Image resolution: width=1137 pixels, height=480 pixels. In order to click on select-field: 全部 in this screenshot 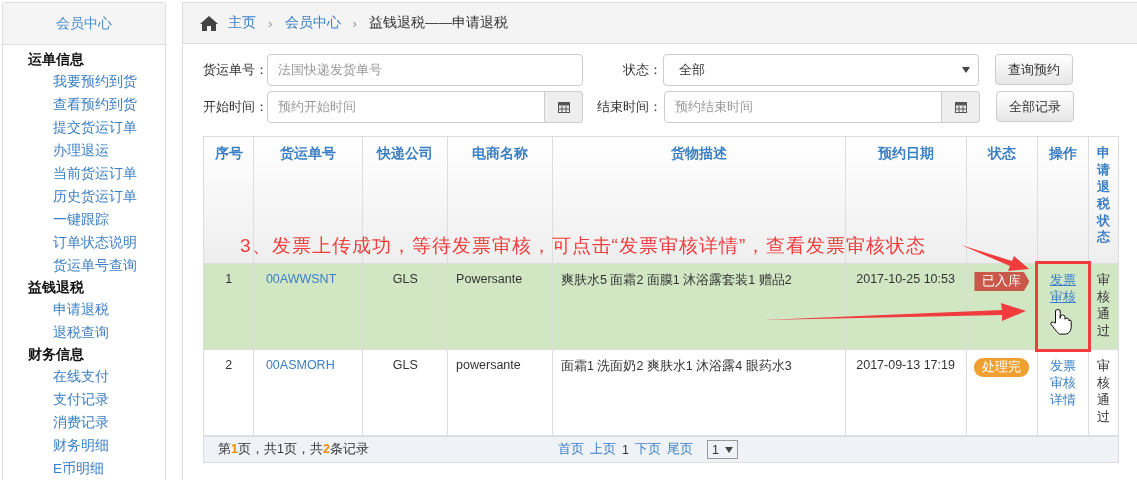, I will do `click(821, 69)`.